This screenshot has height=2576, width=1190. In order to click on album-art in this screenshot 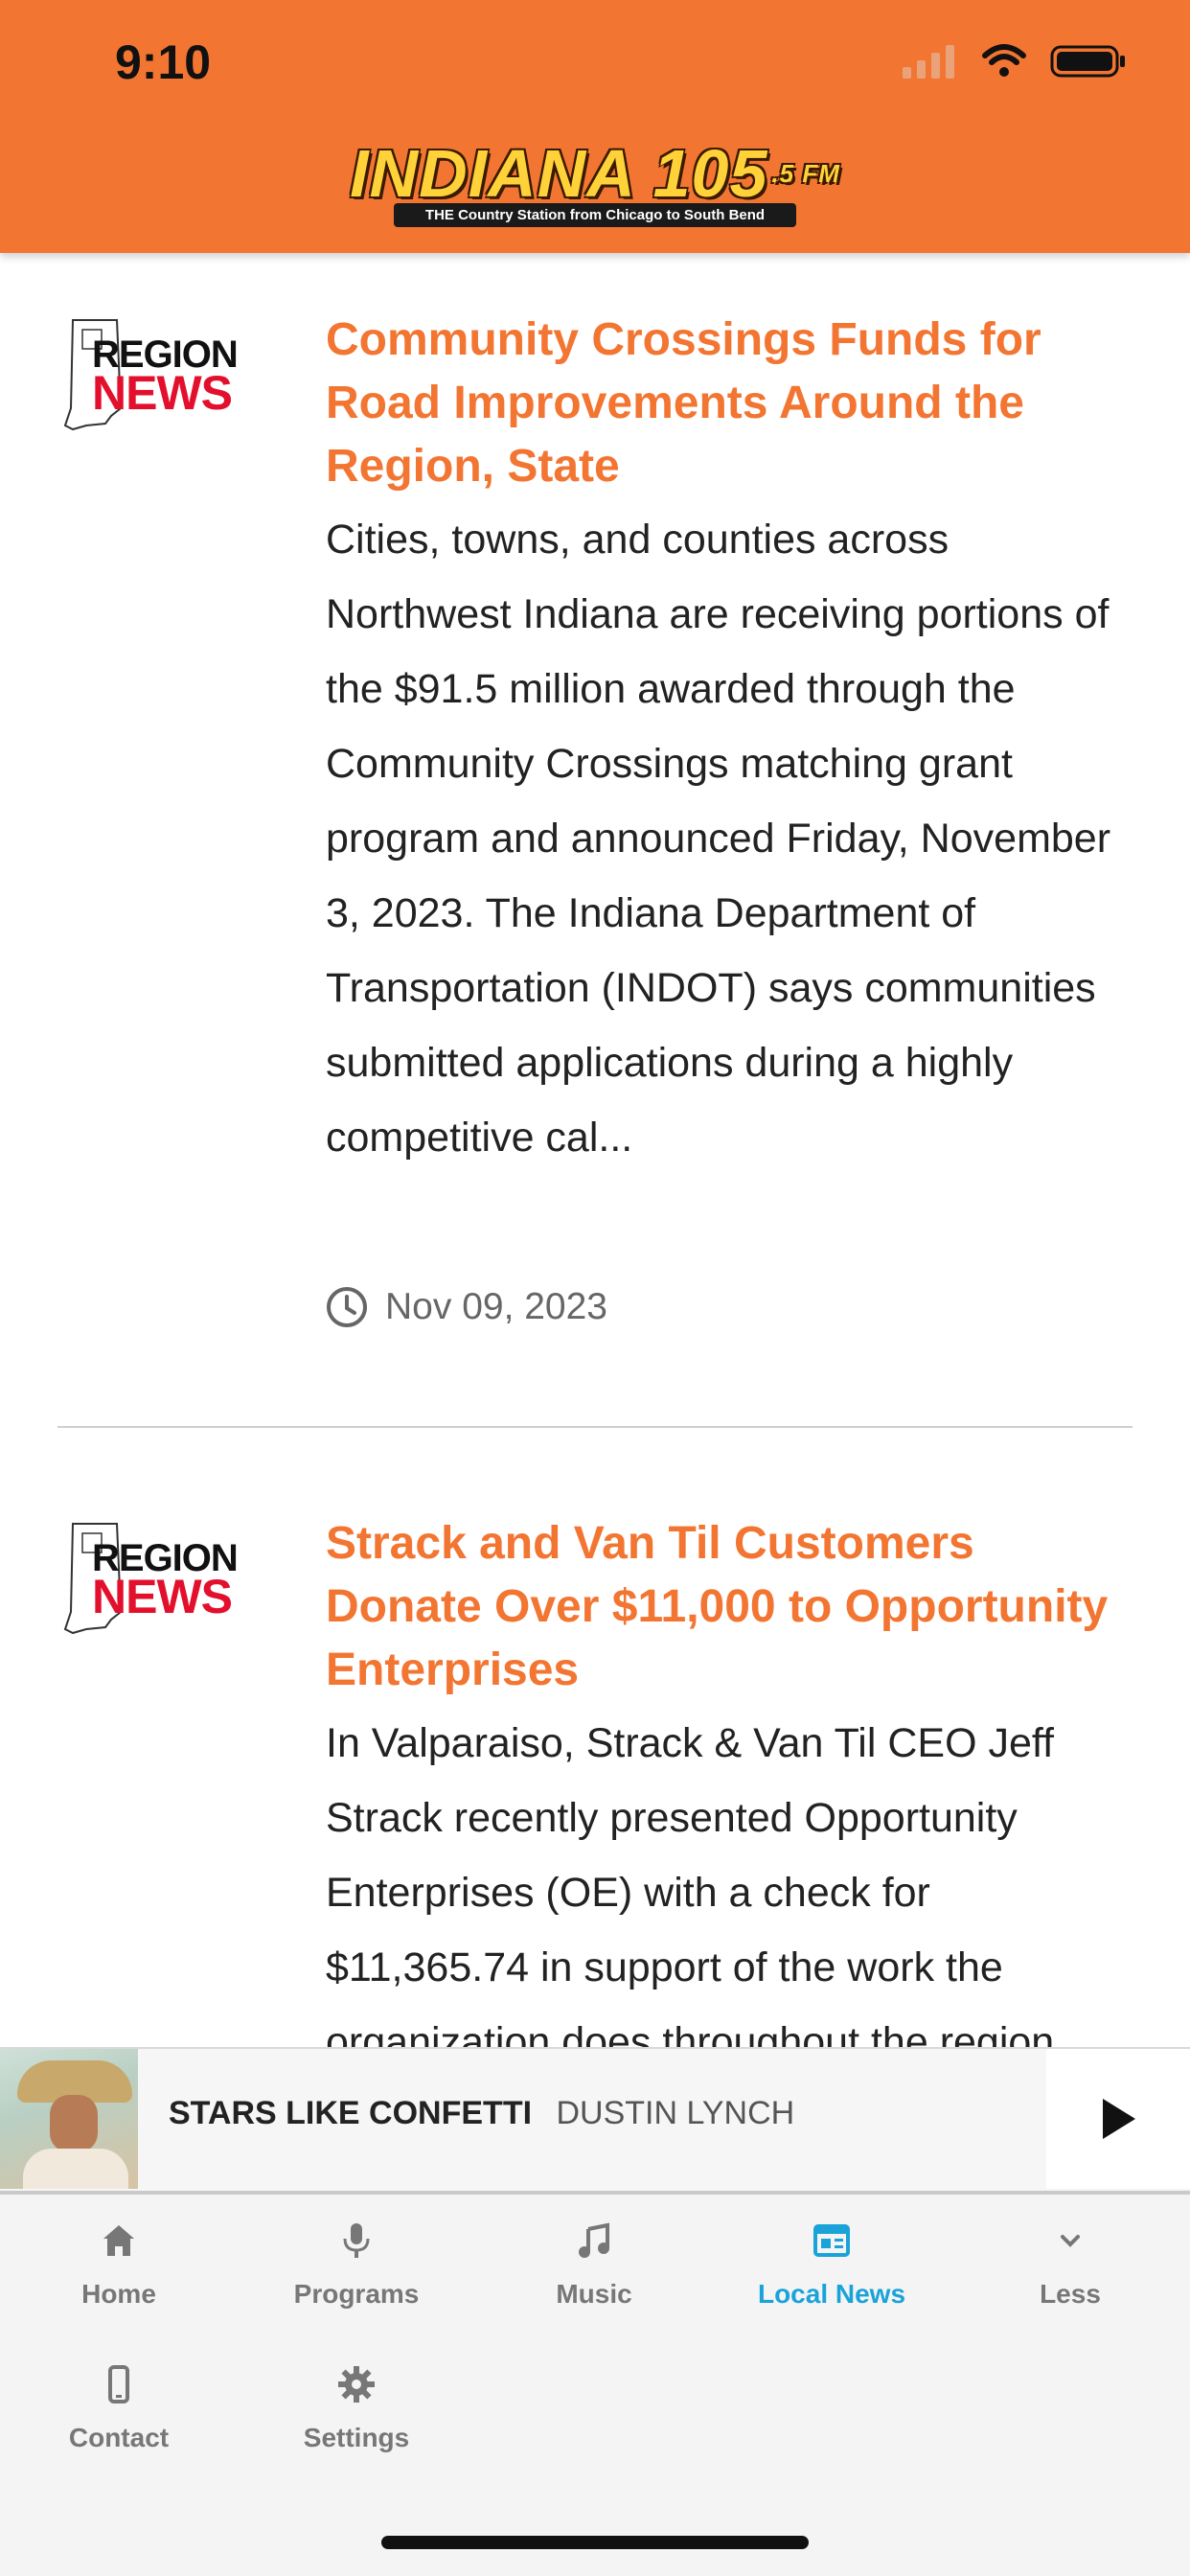, I will do `click(69, 2119)`.